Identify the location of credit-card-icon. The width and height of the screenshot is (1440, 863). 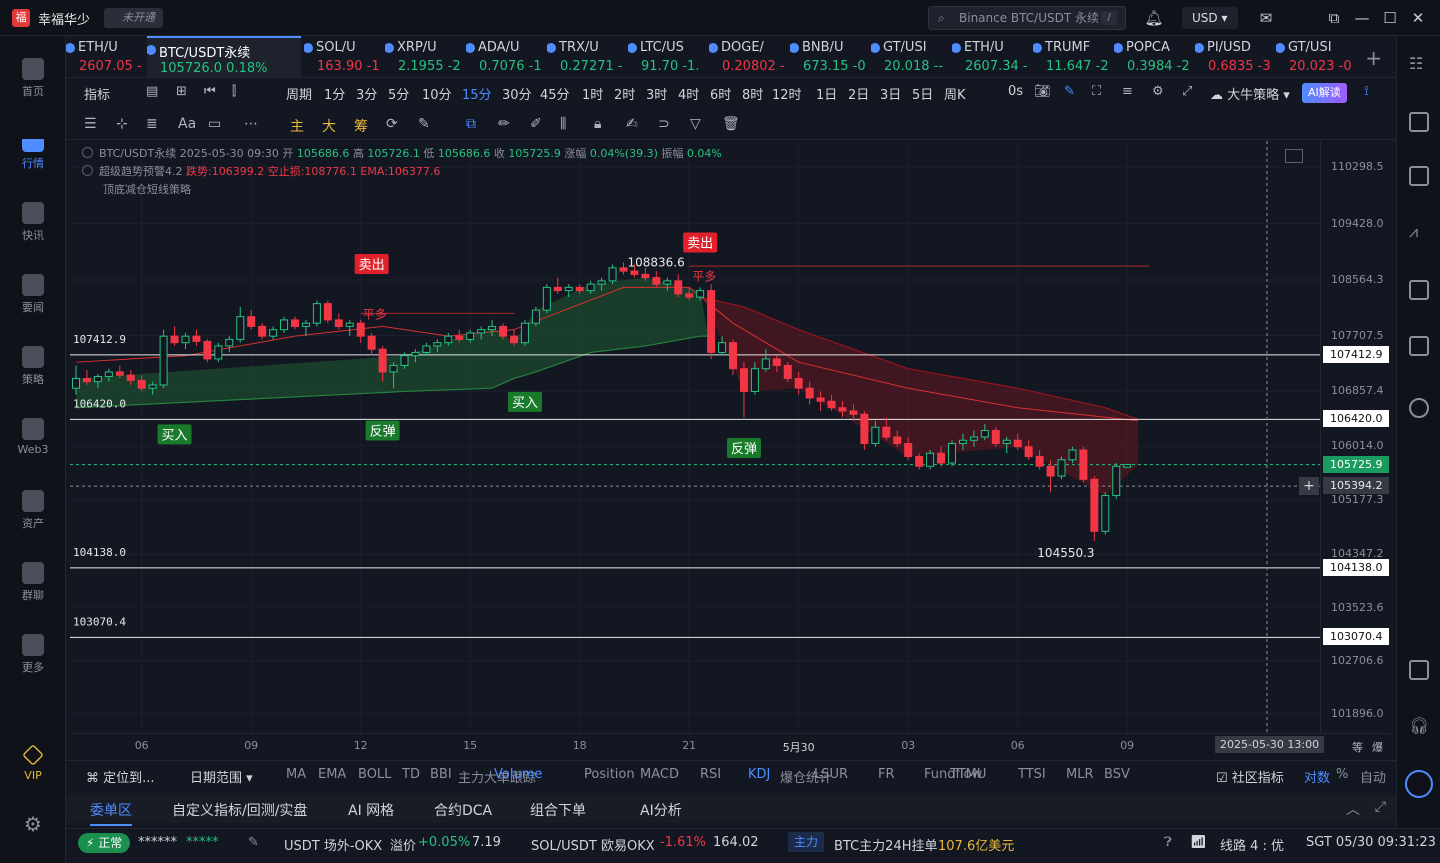
(1419, 346).